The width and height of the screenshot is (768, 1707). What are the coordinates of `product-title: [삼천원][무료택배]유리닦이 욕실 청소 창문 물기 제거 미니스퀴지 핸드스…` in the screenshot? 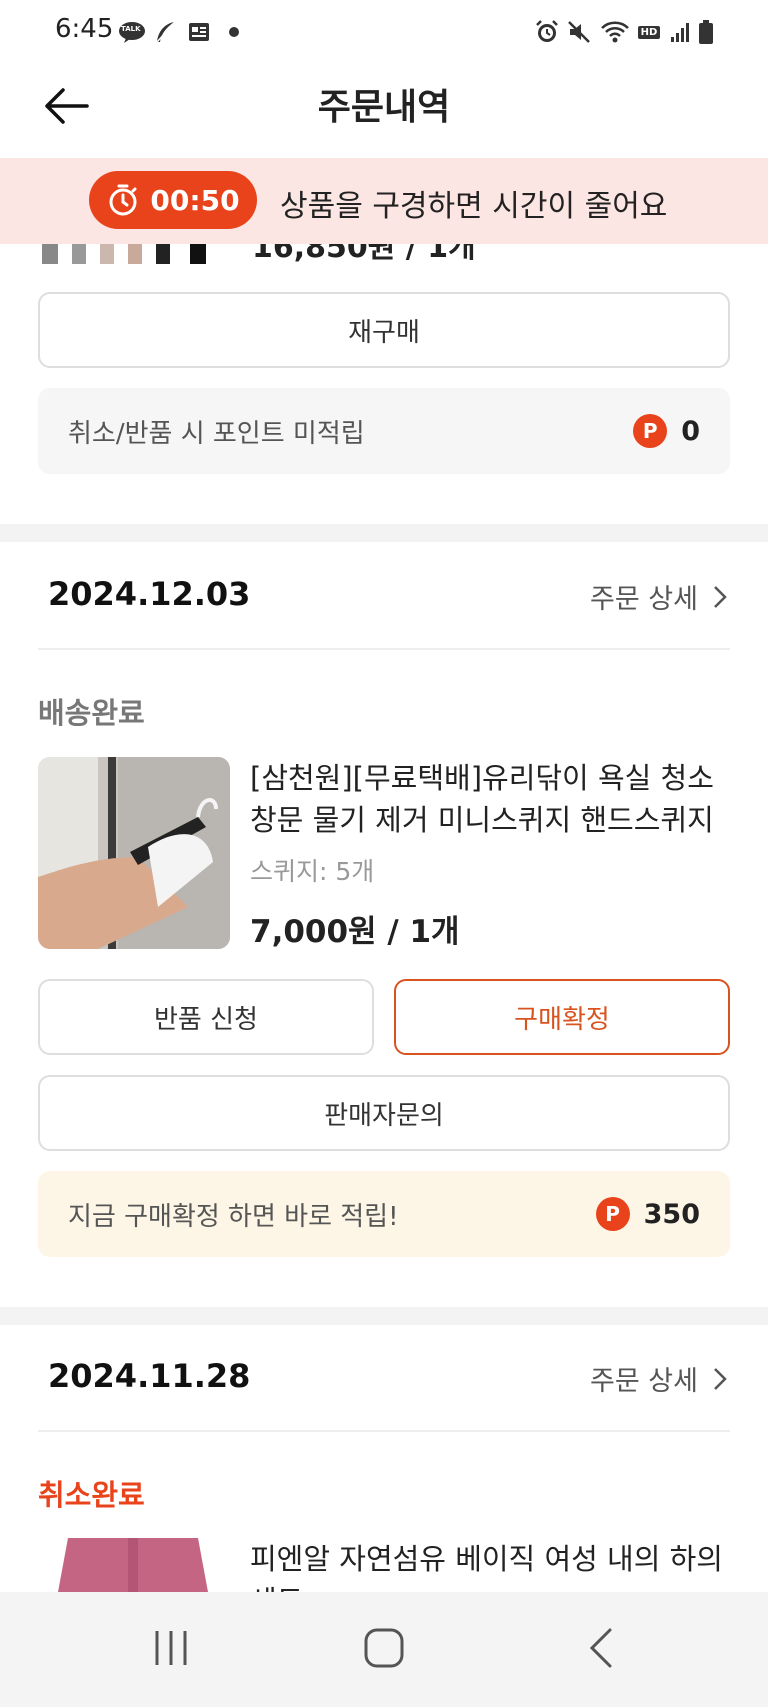 It's located at (490, 799).